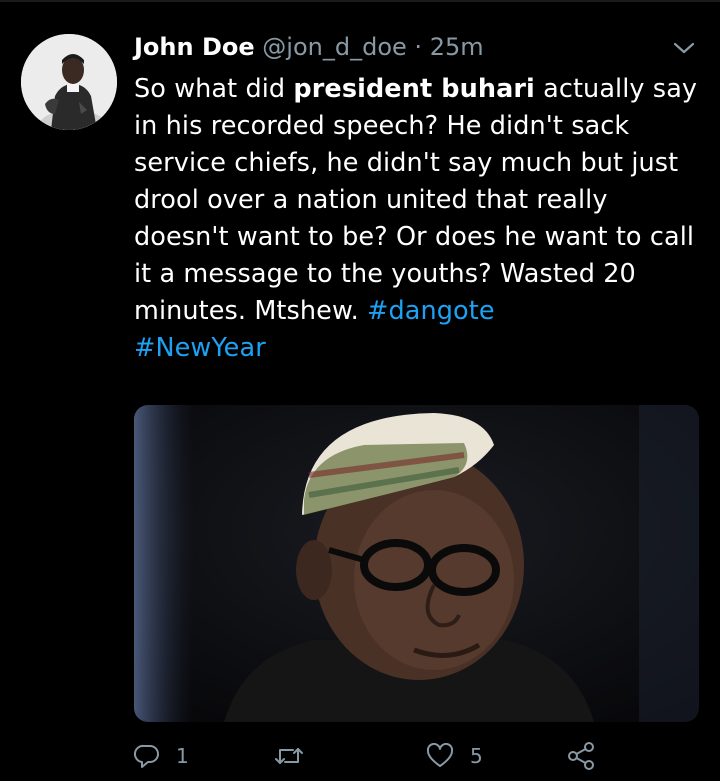 This screenshot has height=781, width=720. I want to click on like-button: 5, so click(454, 756).